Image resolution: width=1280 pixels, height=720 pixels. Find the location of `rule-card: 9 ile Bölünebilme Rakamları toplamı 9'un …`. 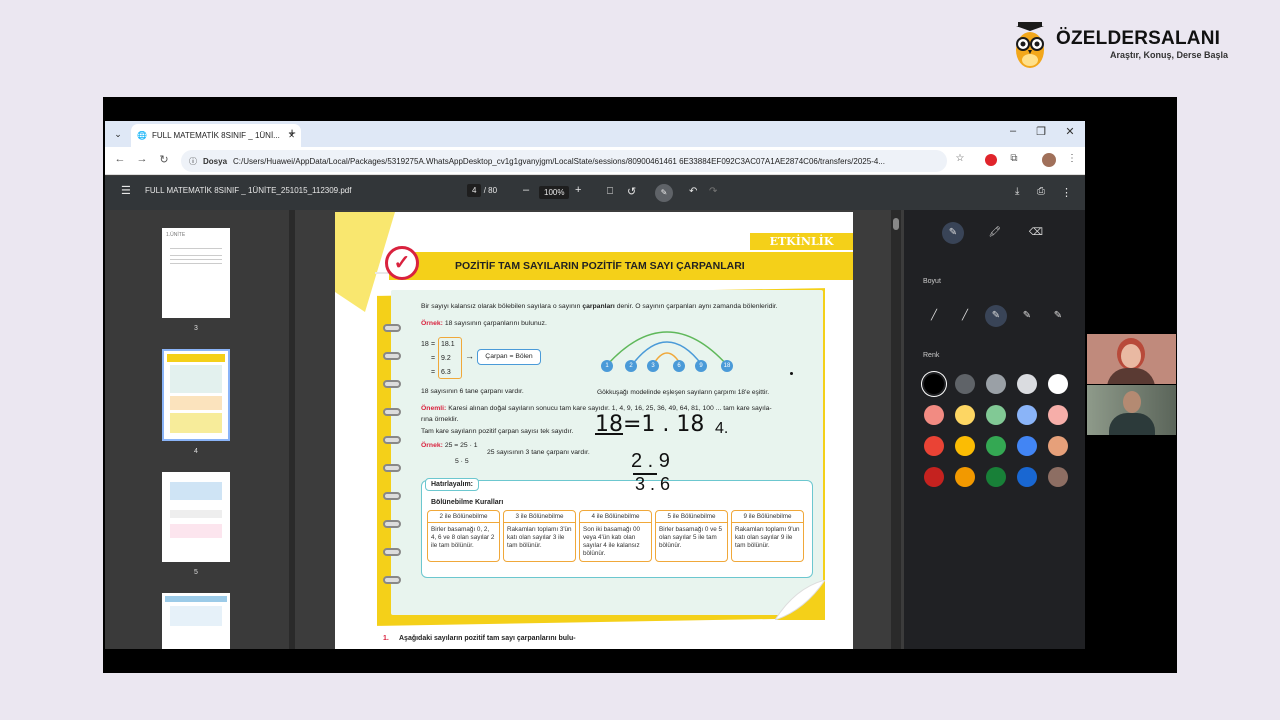

rule-card: 9 ile Bölünebilme Rakamları toplamı 9'un … is located at coordinates (767, 536).